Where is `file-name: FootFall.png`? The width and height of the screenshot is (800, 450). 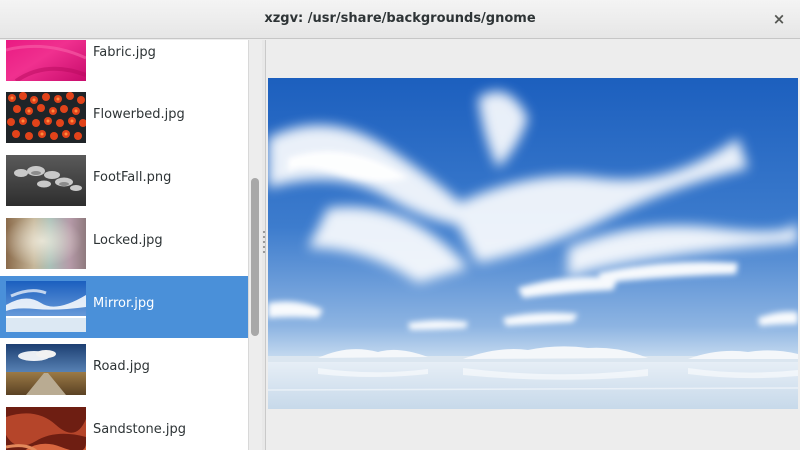
file-name: FootFall.png is located at coordinates (132, 177).